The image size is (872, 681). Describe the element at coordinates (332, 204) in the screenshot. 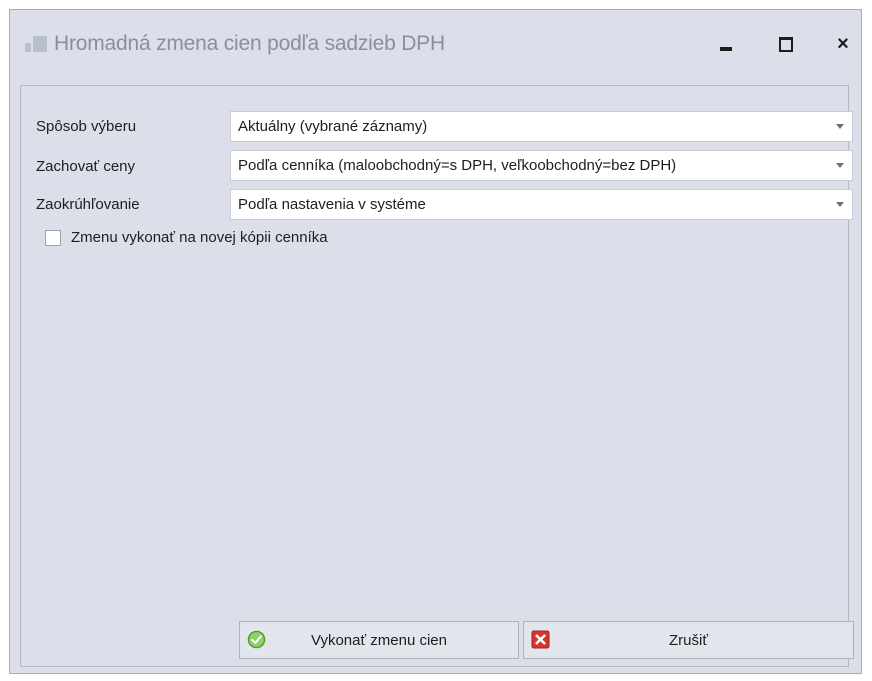

I see `rounding-value: Podľa nastavenia v systéme` at that location.